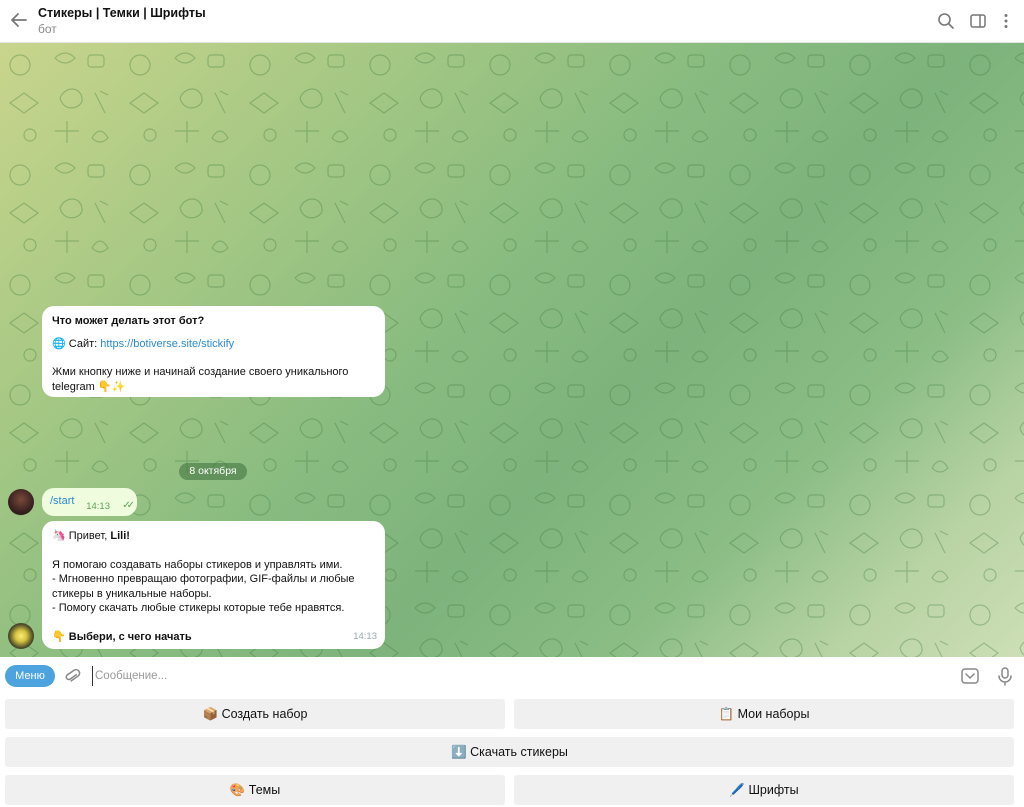  Describe the element at coordinates (122, 13) in the screenshot. I see `chat-title: Стикеры | Темки | Шрифты` at that location.